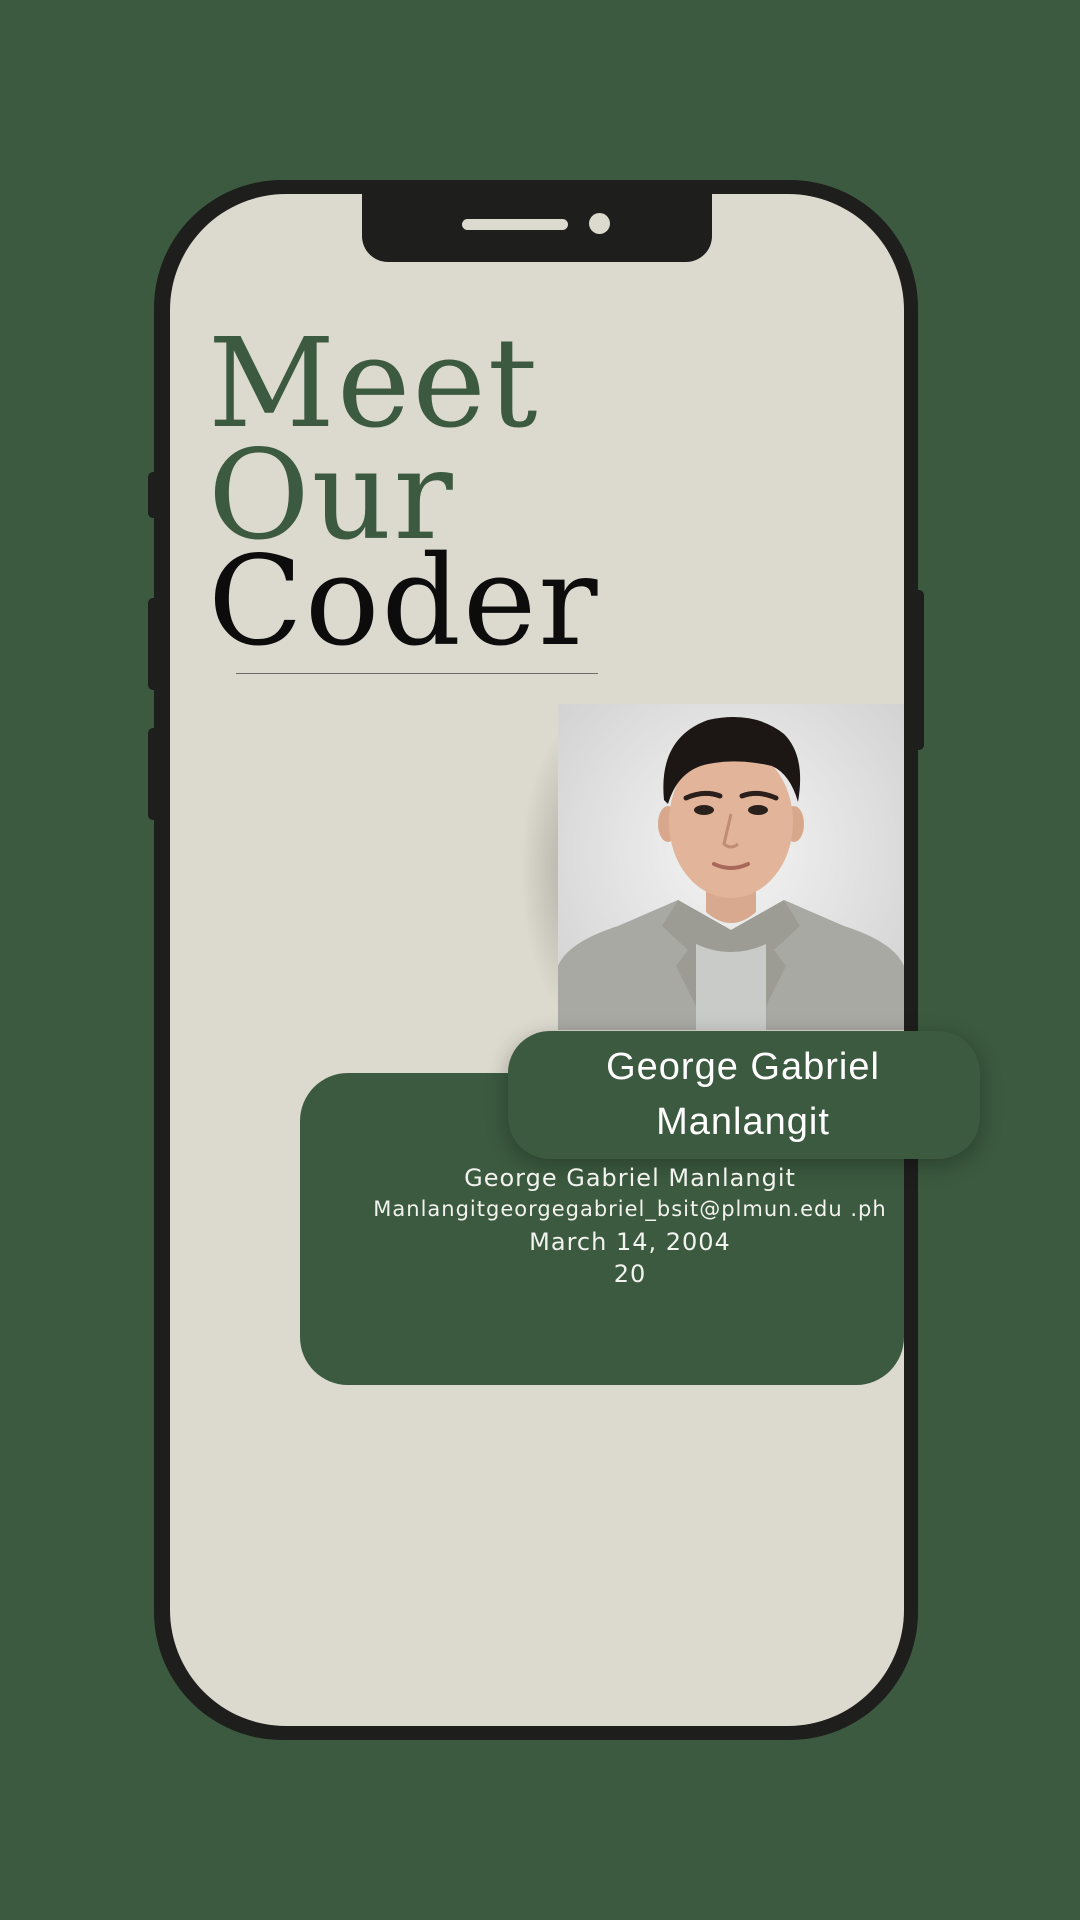 The height and width of the screenshot is (1920, 1080). What do you see at coordinates (630, 1178) in the screenshot?
I see `profile-full-name: George Gabriel Manlangit` at bounding box center [630, 1178].